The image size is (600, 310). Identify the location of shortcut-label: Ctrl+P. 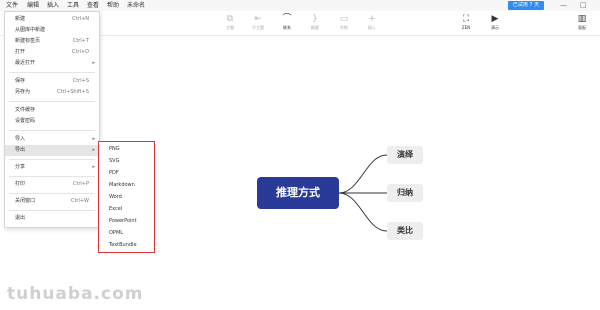
(80, 184).